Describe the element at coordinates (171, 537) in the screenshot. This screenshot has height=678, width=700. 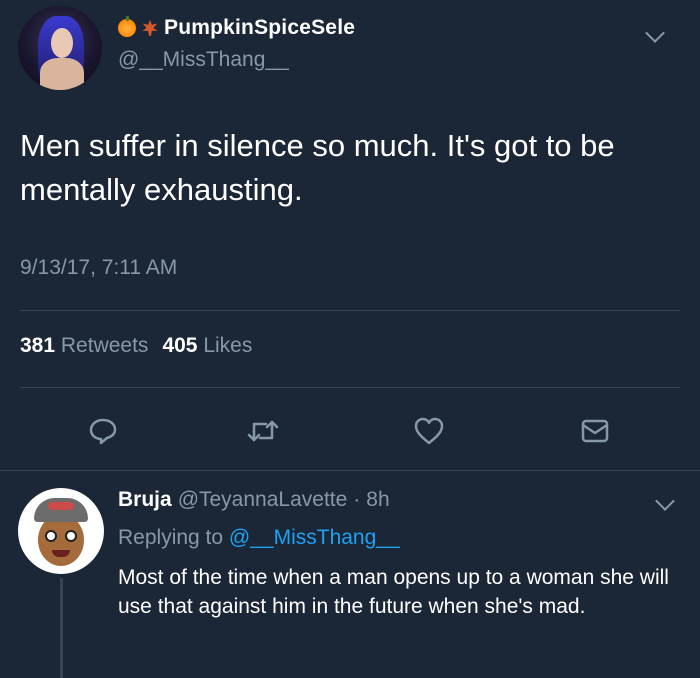
I see `replying-prefix: Replying to` at that location.